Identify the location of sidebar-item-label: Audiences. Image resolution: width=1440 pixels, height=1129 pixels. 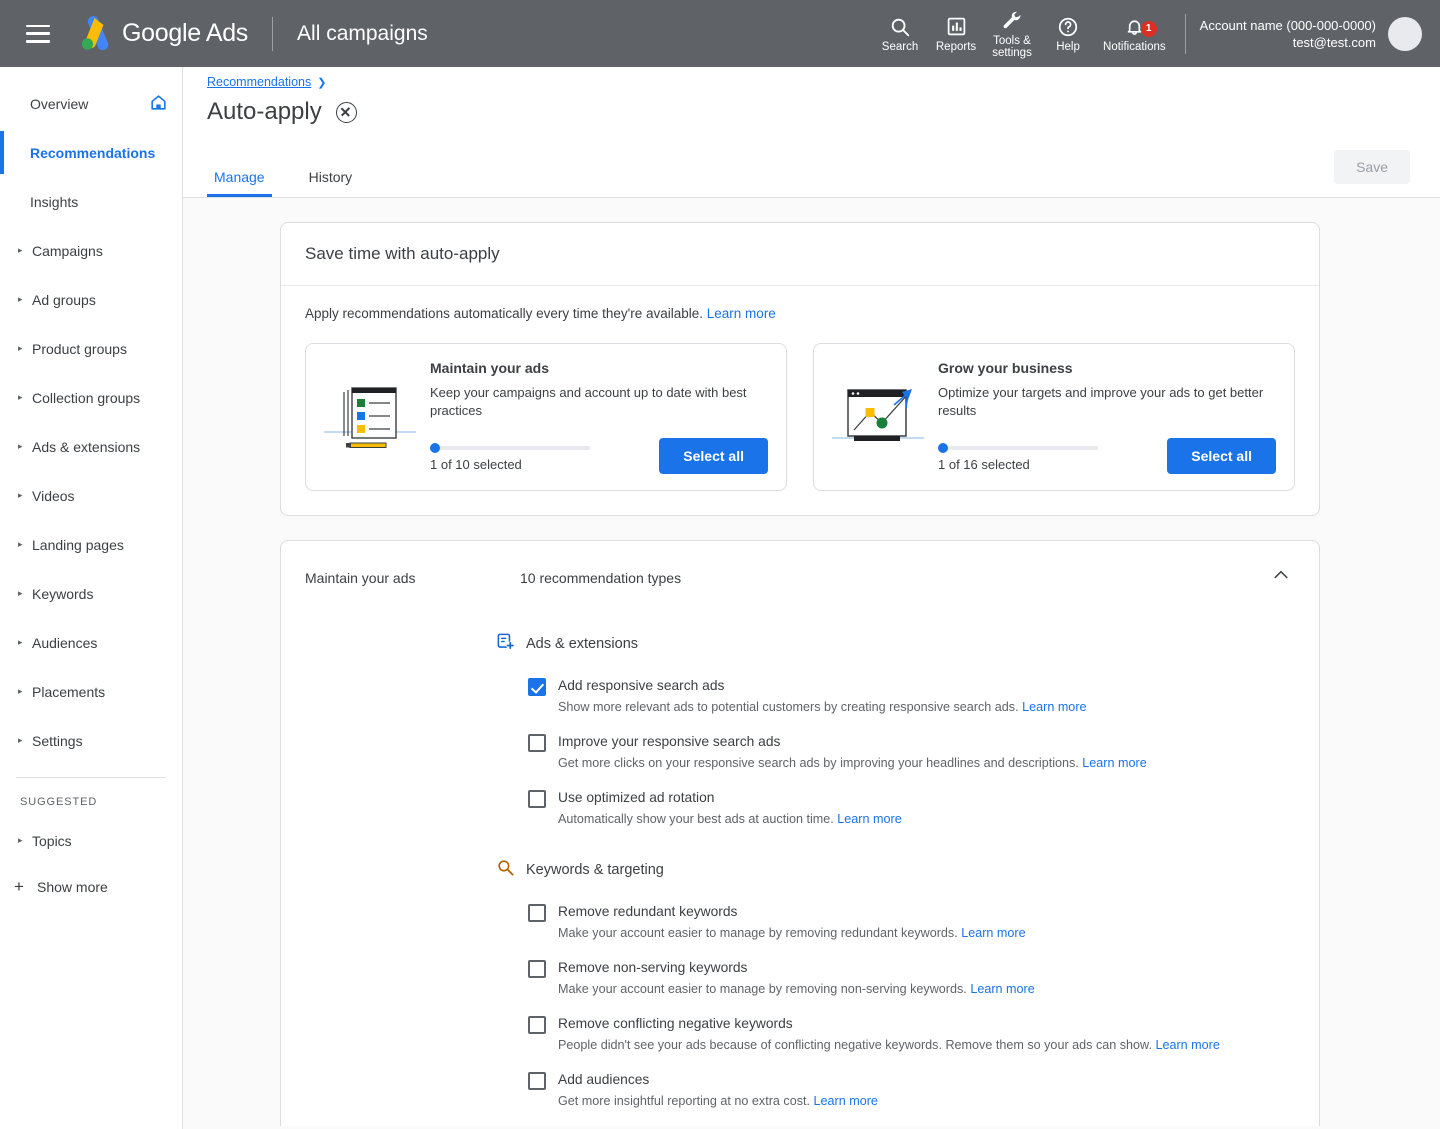
(65, 642).